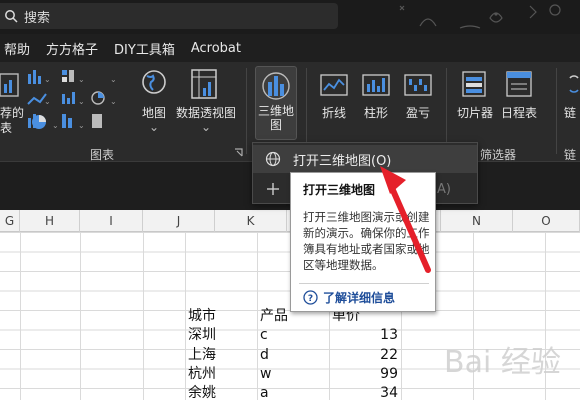 This screenshot has width=580, height=400. I want to click on recommended-charts-label-1: 荐的, so click(12, 113).